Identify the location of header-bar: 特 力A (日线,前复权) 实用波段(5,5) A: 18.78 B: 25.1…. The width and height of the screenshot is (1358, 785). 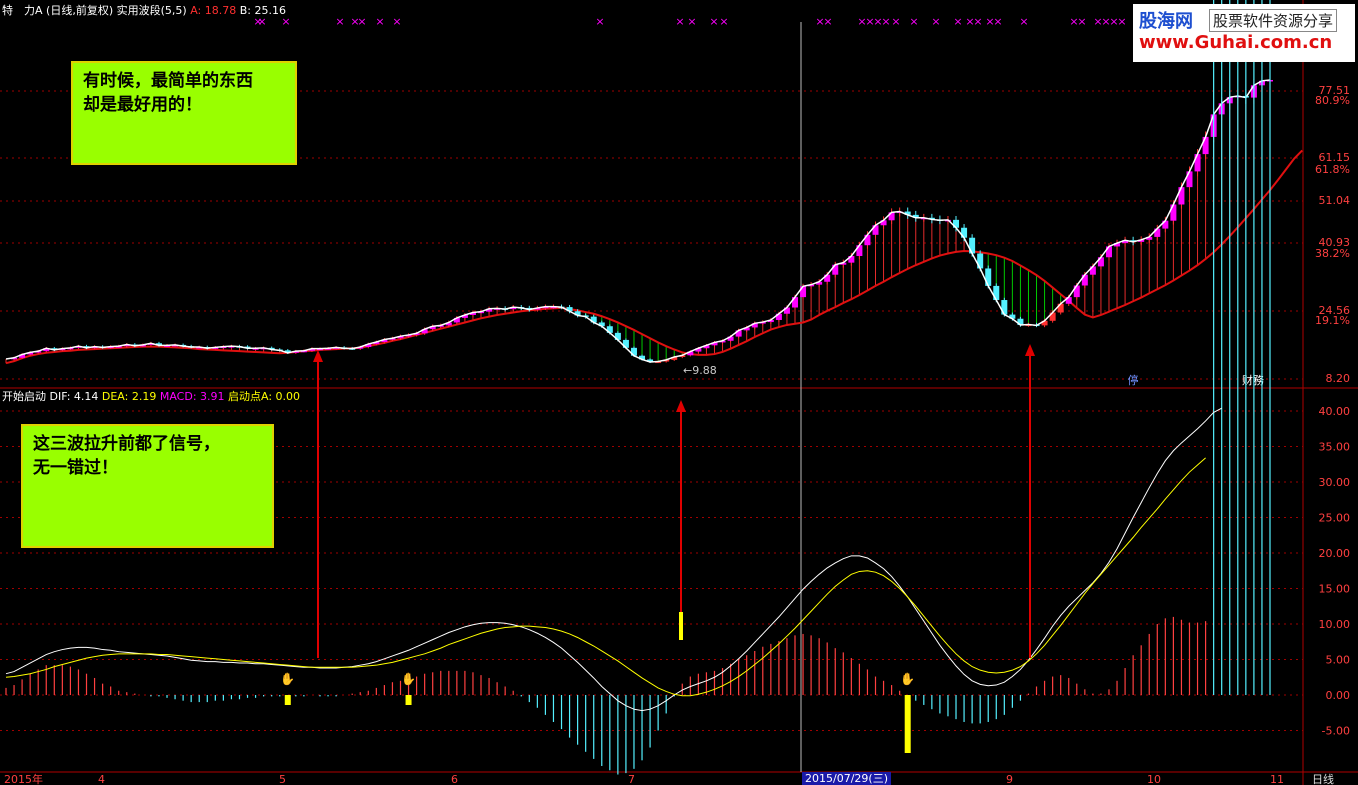
(144, 11).